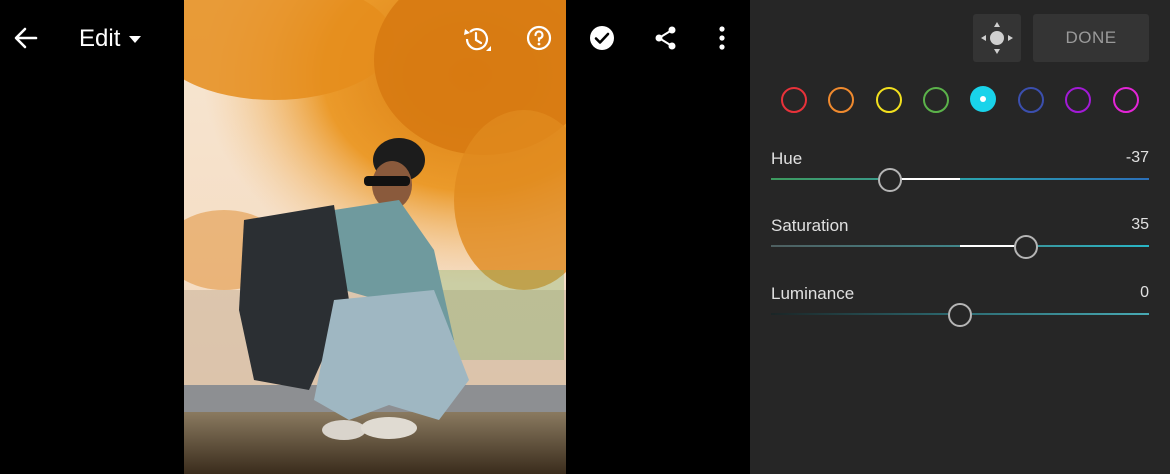  I want to click on more-options-button, so click(722, 38).